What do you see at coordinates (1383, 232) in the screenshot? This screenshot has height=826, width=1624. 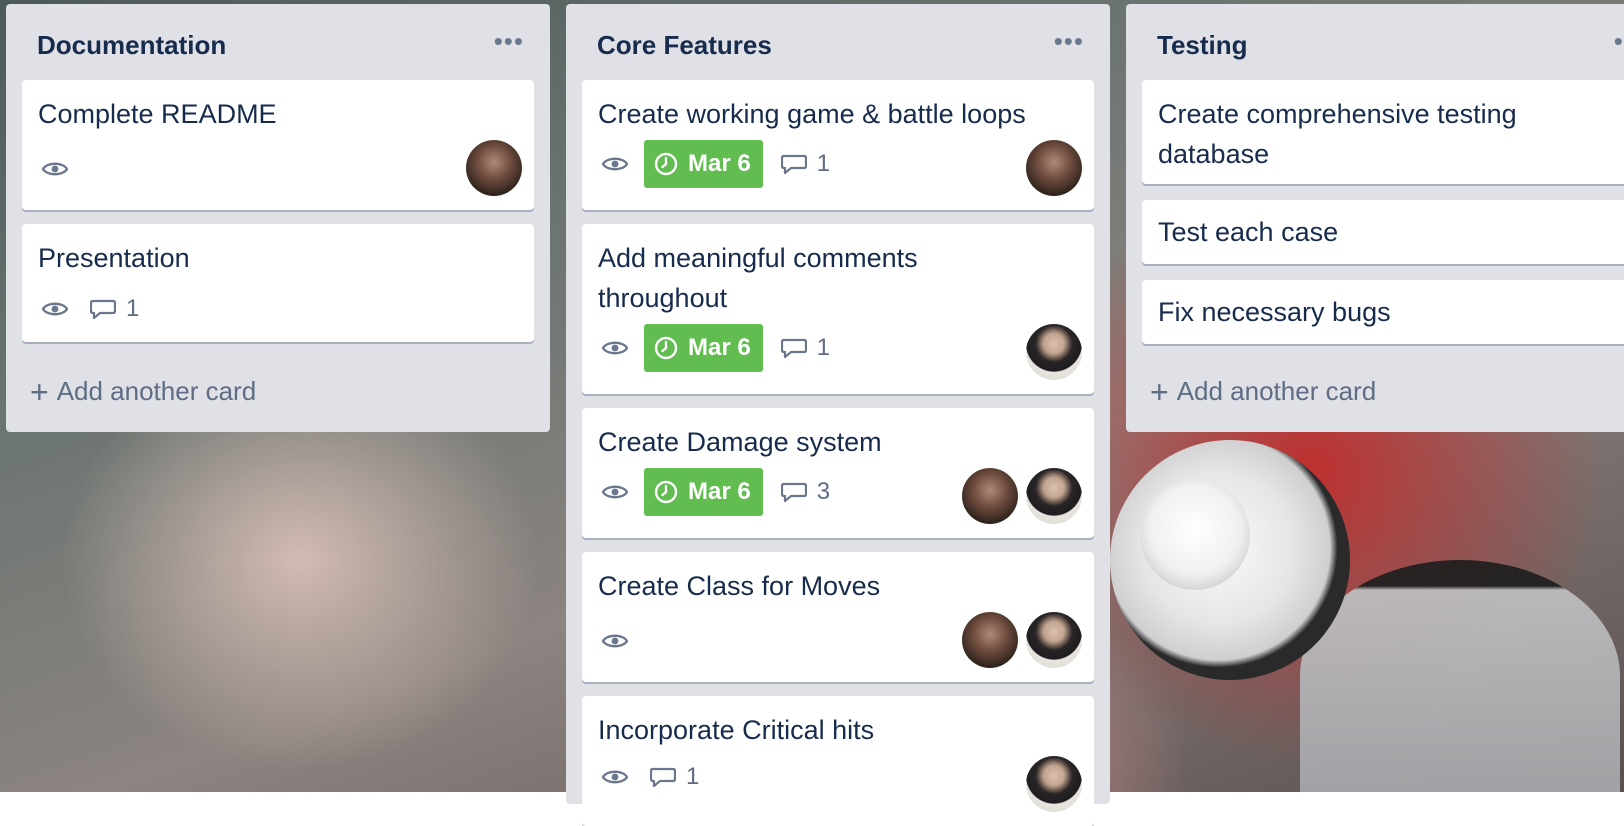 I see `card-test-each-case: Test each case` at bounding box center [1383, 232].